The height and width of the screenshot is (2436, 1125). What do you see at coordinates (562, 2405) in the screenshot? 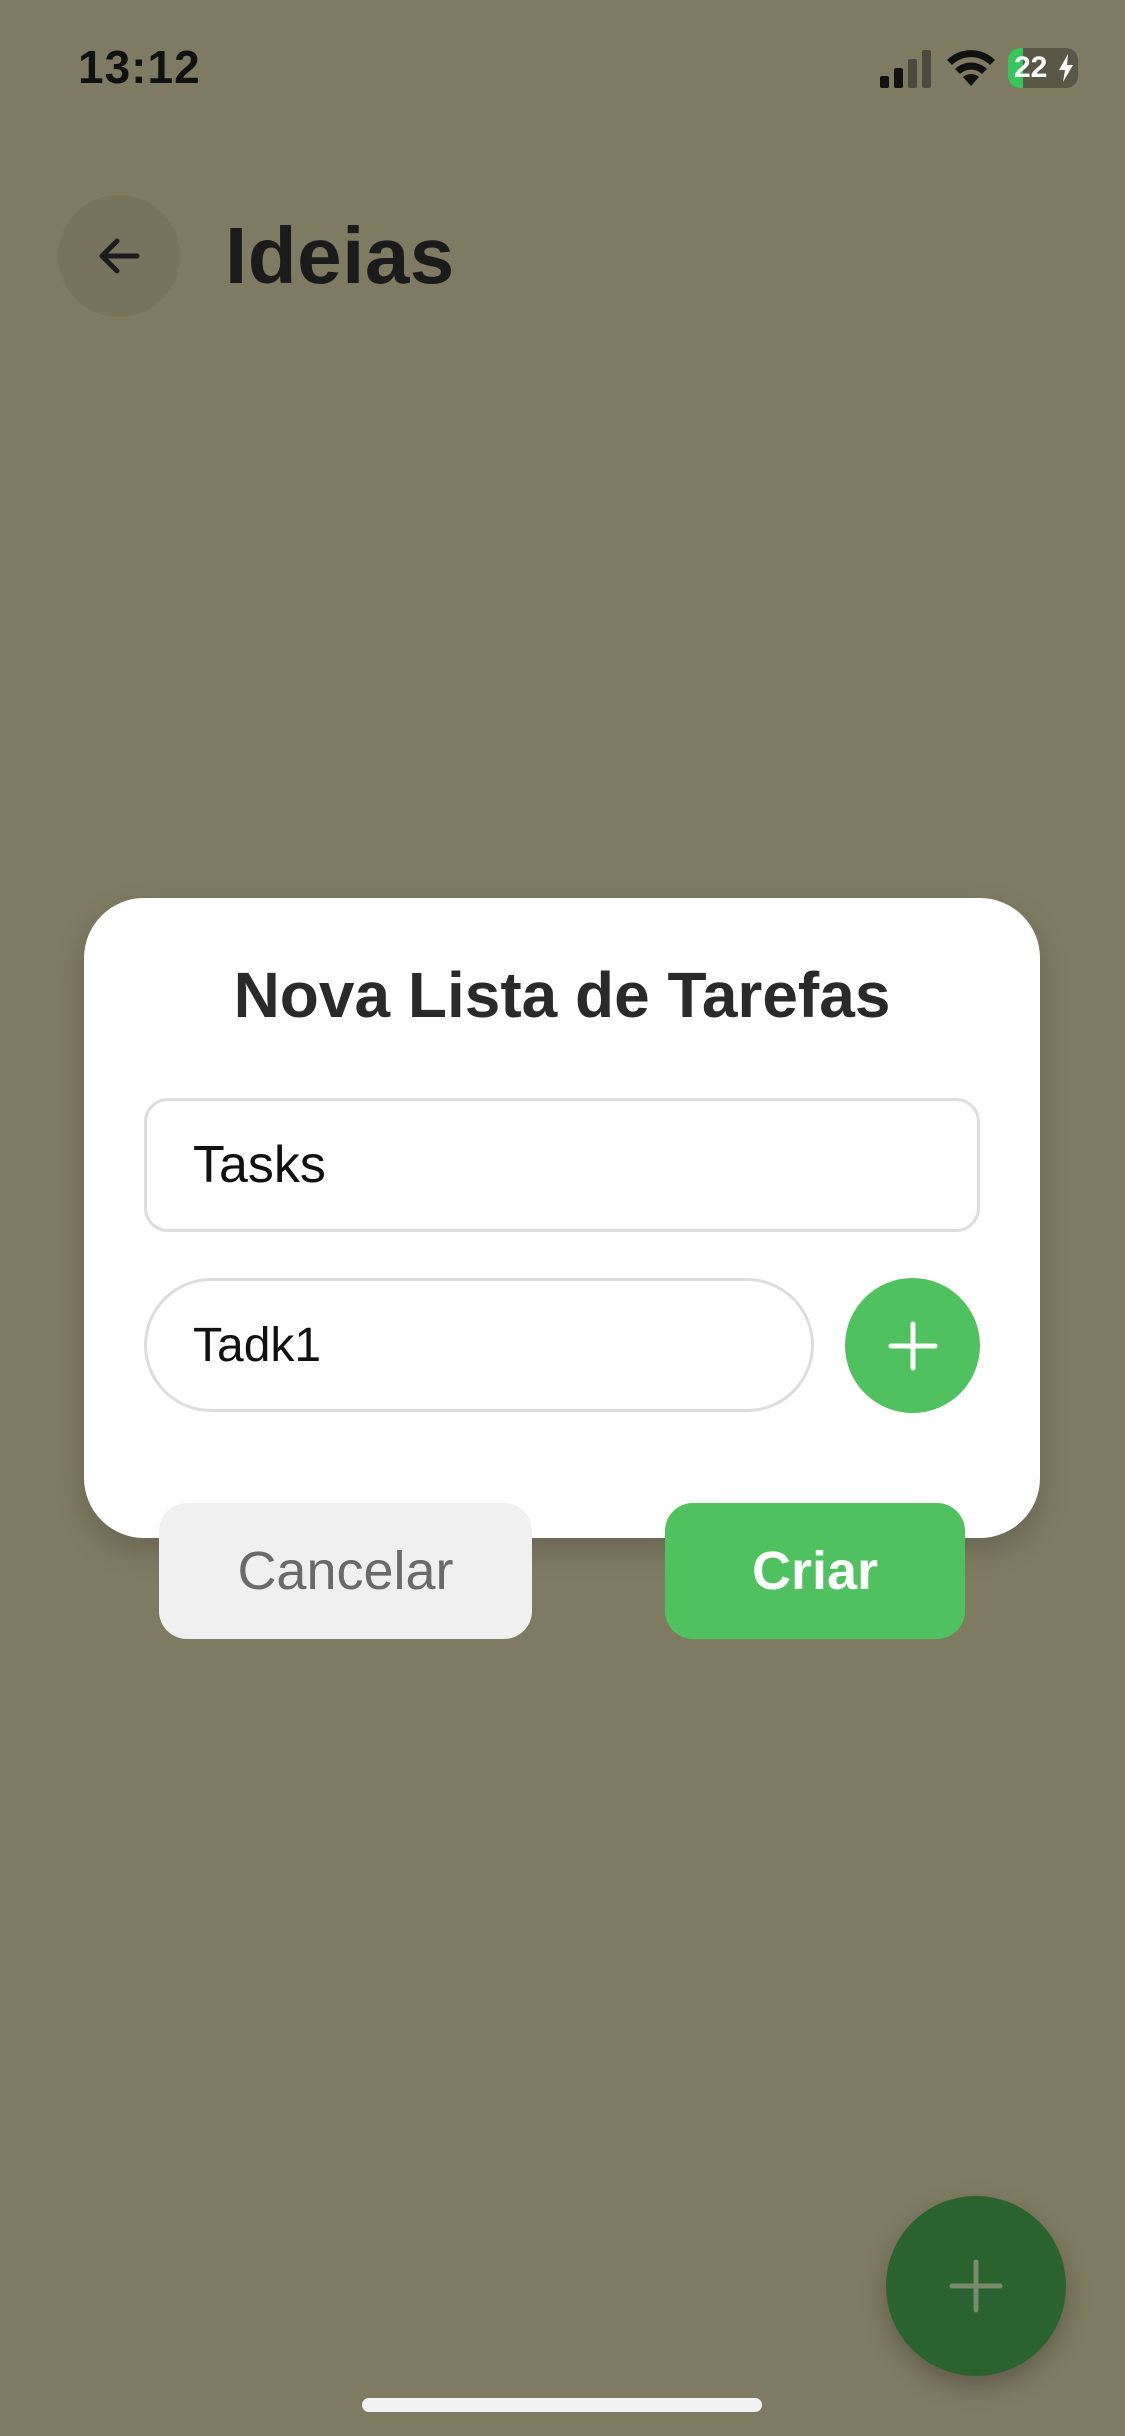
I see `home-indicator` at bounding box center [562, 2405].